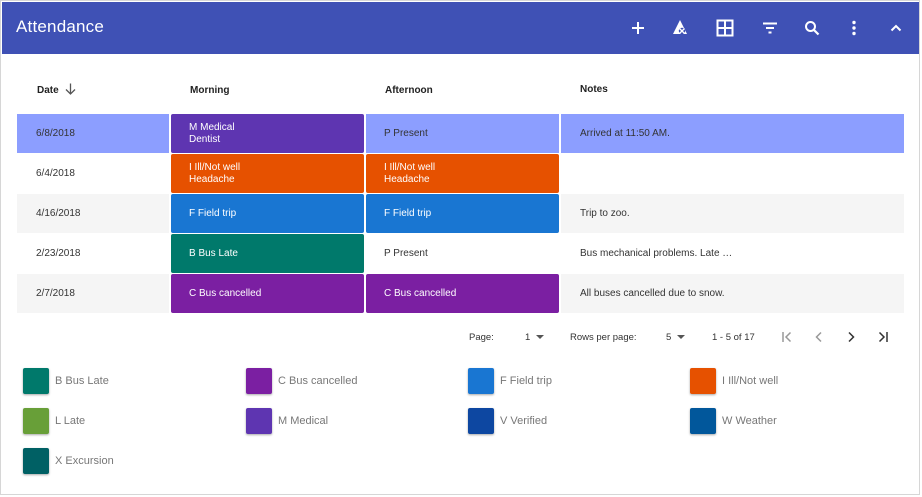 The image size is (922, 497). I want to click on legend-label: I Ill/Not well, so click(750, 381).